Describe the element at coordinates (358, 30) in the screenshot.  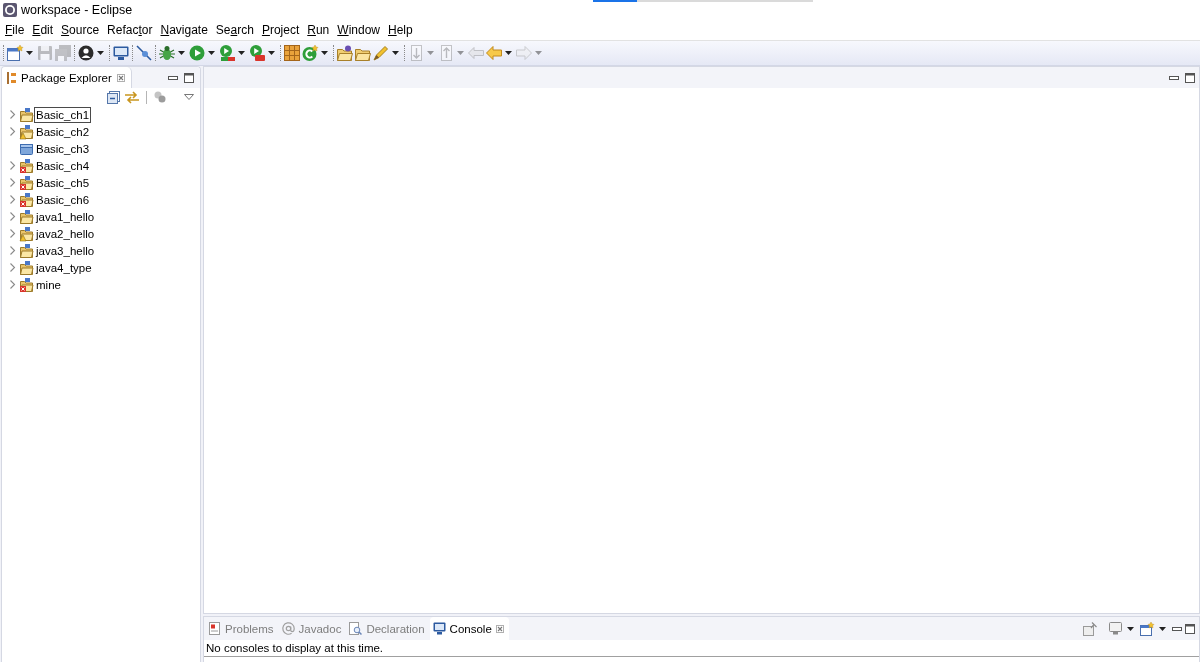
I see `menu-item: Window` at that location.